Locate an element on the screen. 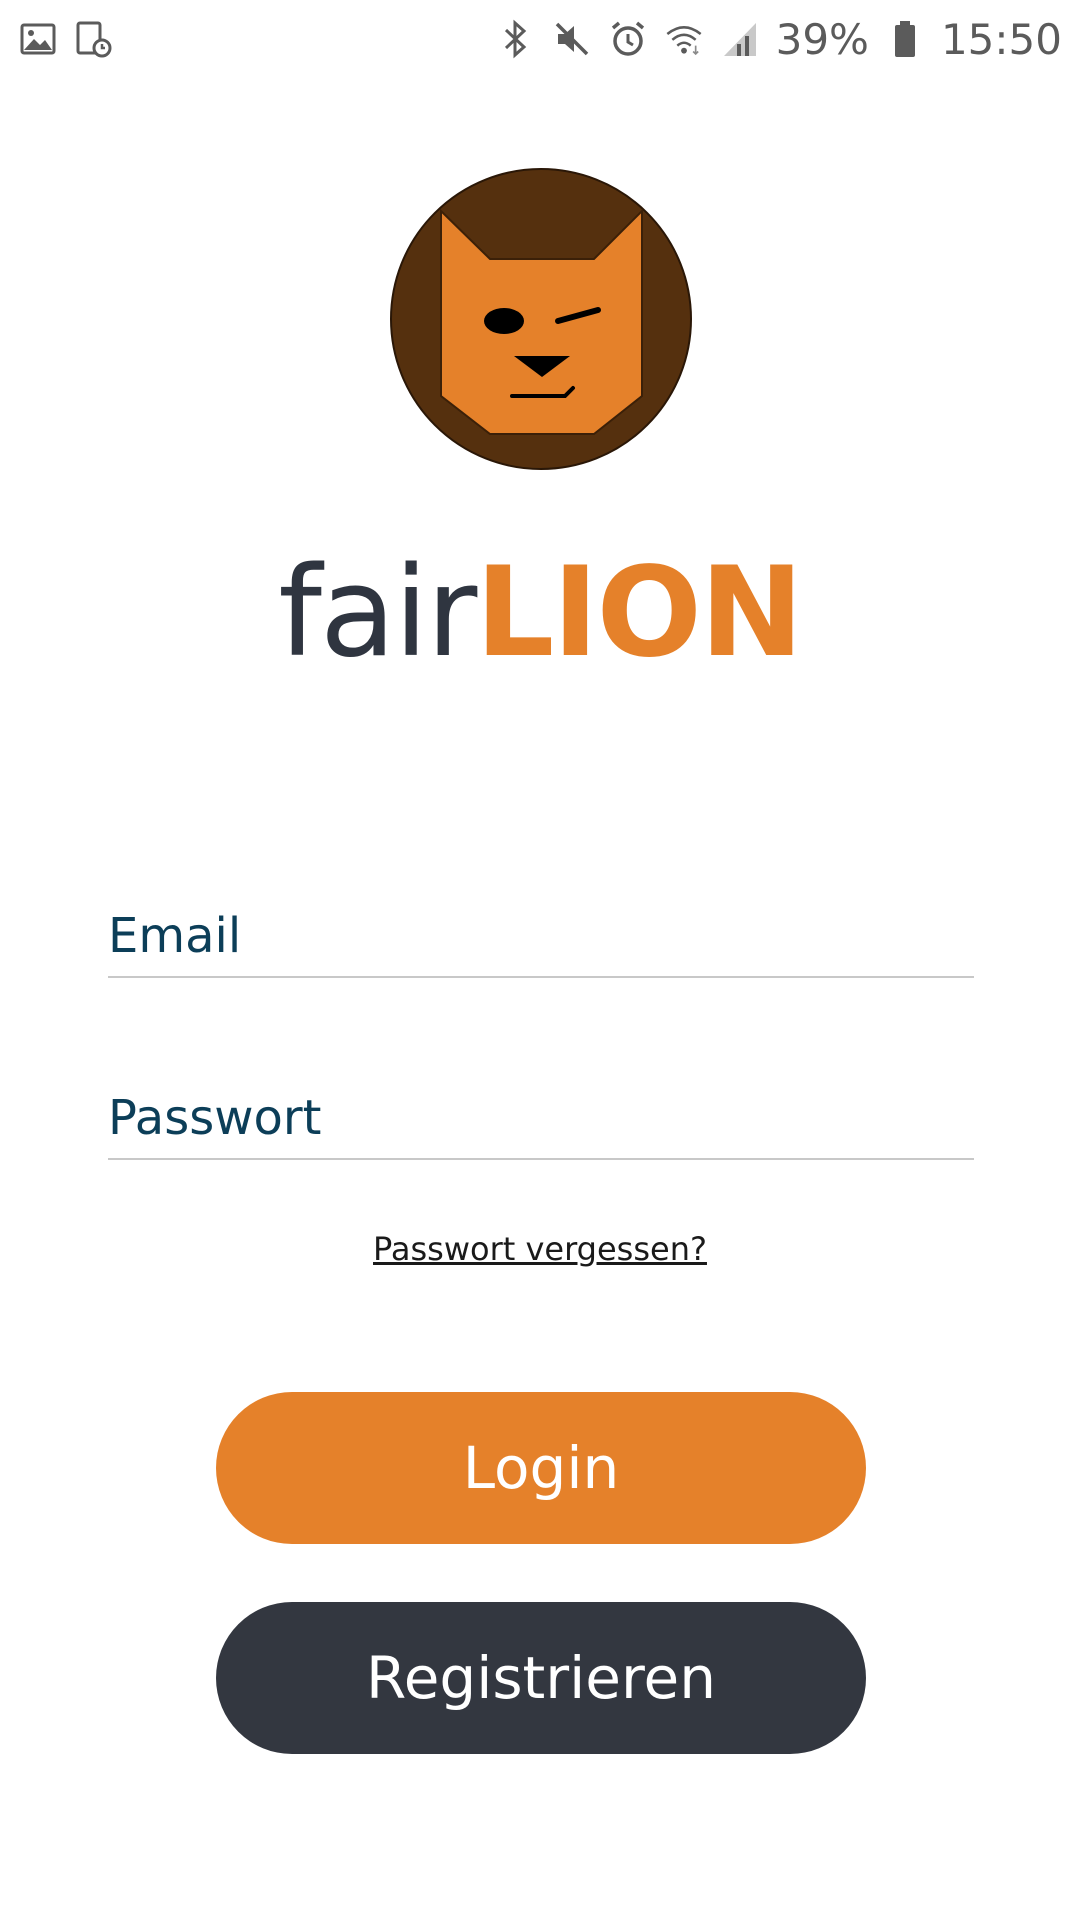  alarm-icon is located at coordinates (628, 39).